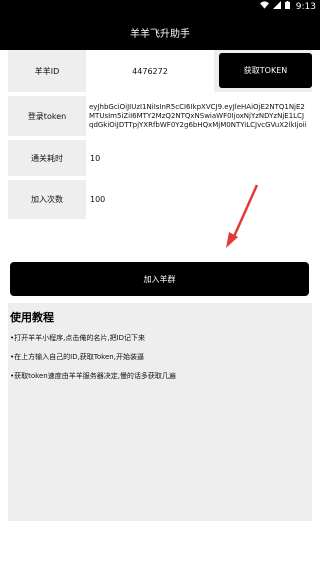 The image size is (320, 569). I want to click on status-icons: 9:13, so click(287, 6).